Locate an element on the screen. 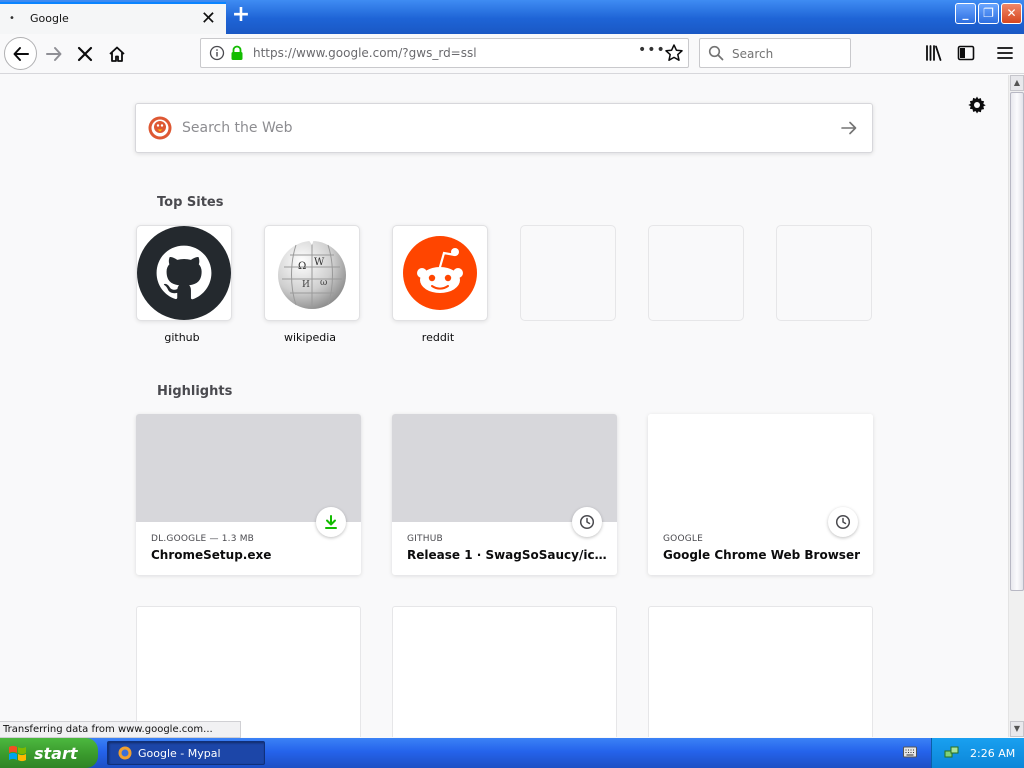  vertical-scrollbar: ▲ ▼ is located at coordinates (1016, 406).